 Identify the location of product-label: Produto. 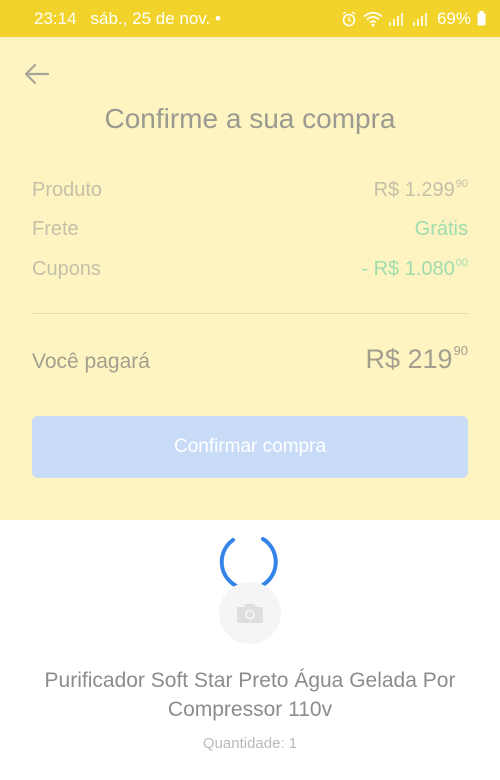
(67, 190).